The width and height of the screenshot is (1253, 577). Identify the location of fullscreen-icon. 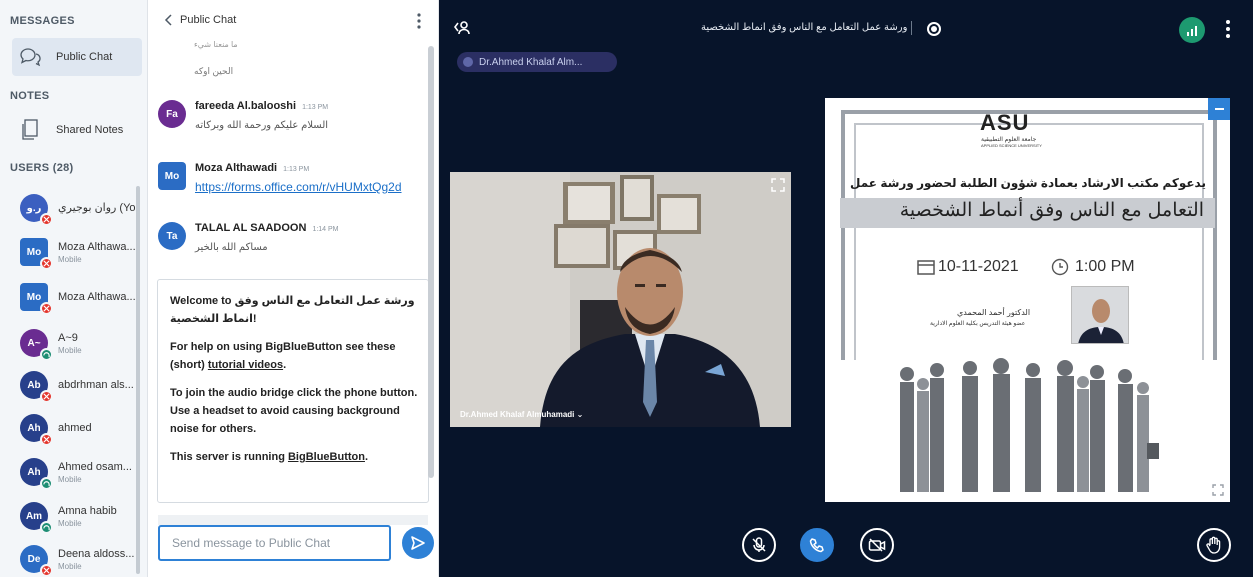
(778, 185).